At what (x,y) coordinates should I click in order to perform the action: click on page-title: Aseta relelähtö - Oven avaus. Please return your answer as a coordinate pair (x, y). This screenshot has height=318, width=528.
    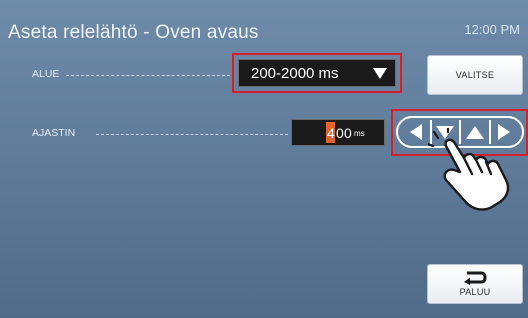
    Looking at the image, I should click on (133, 32).